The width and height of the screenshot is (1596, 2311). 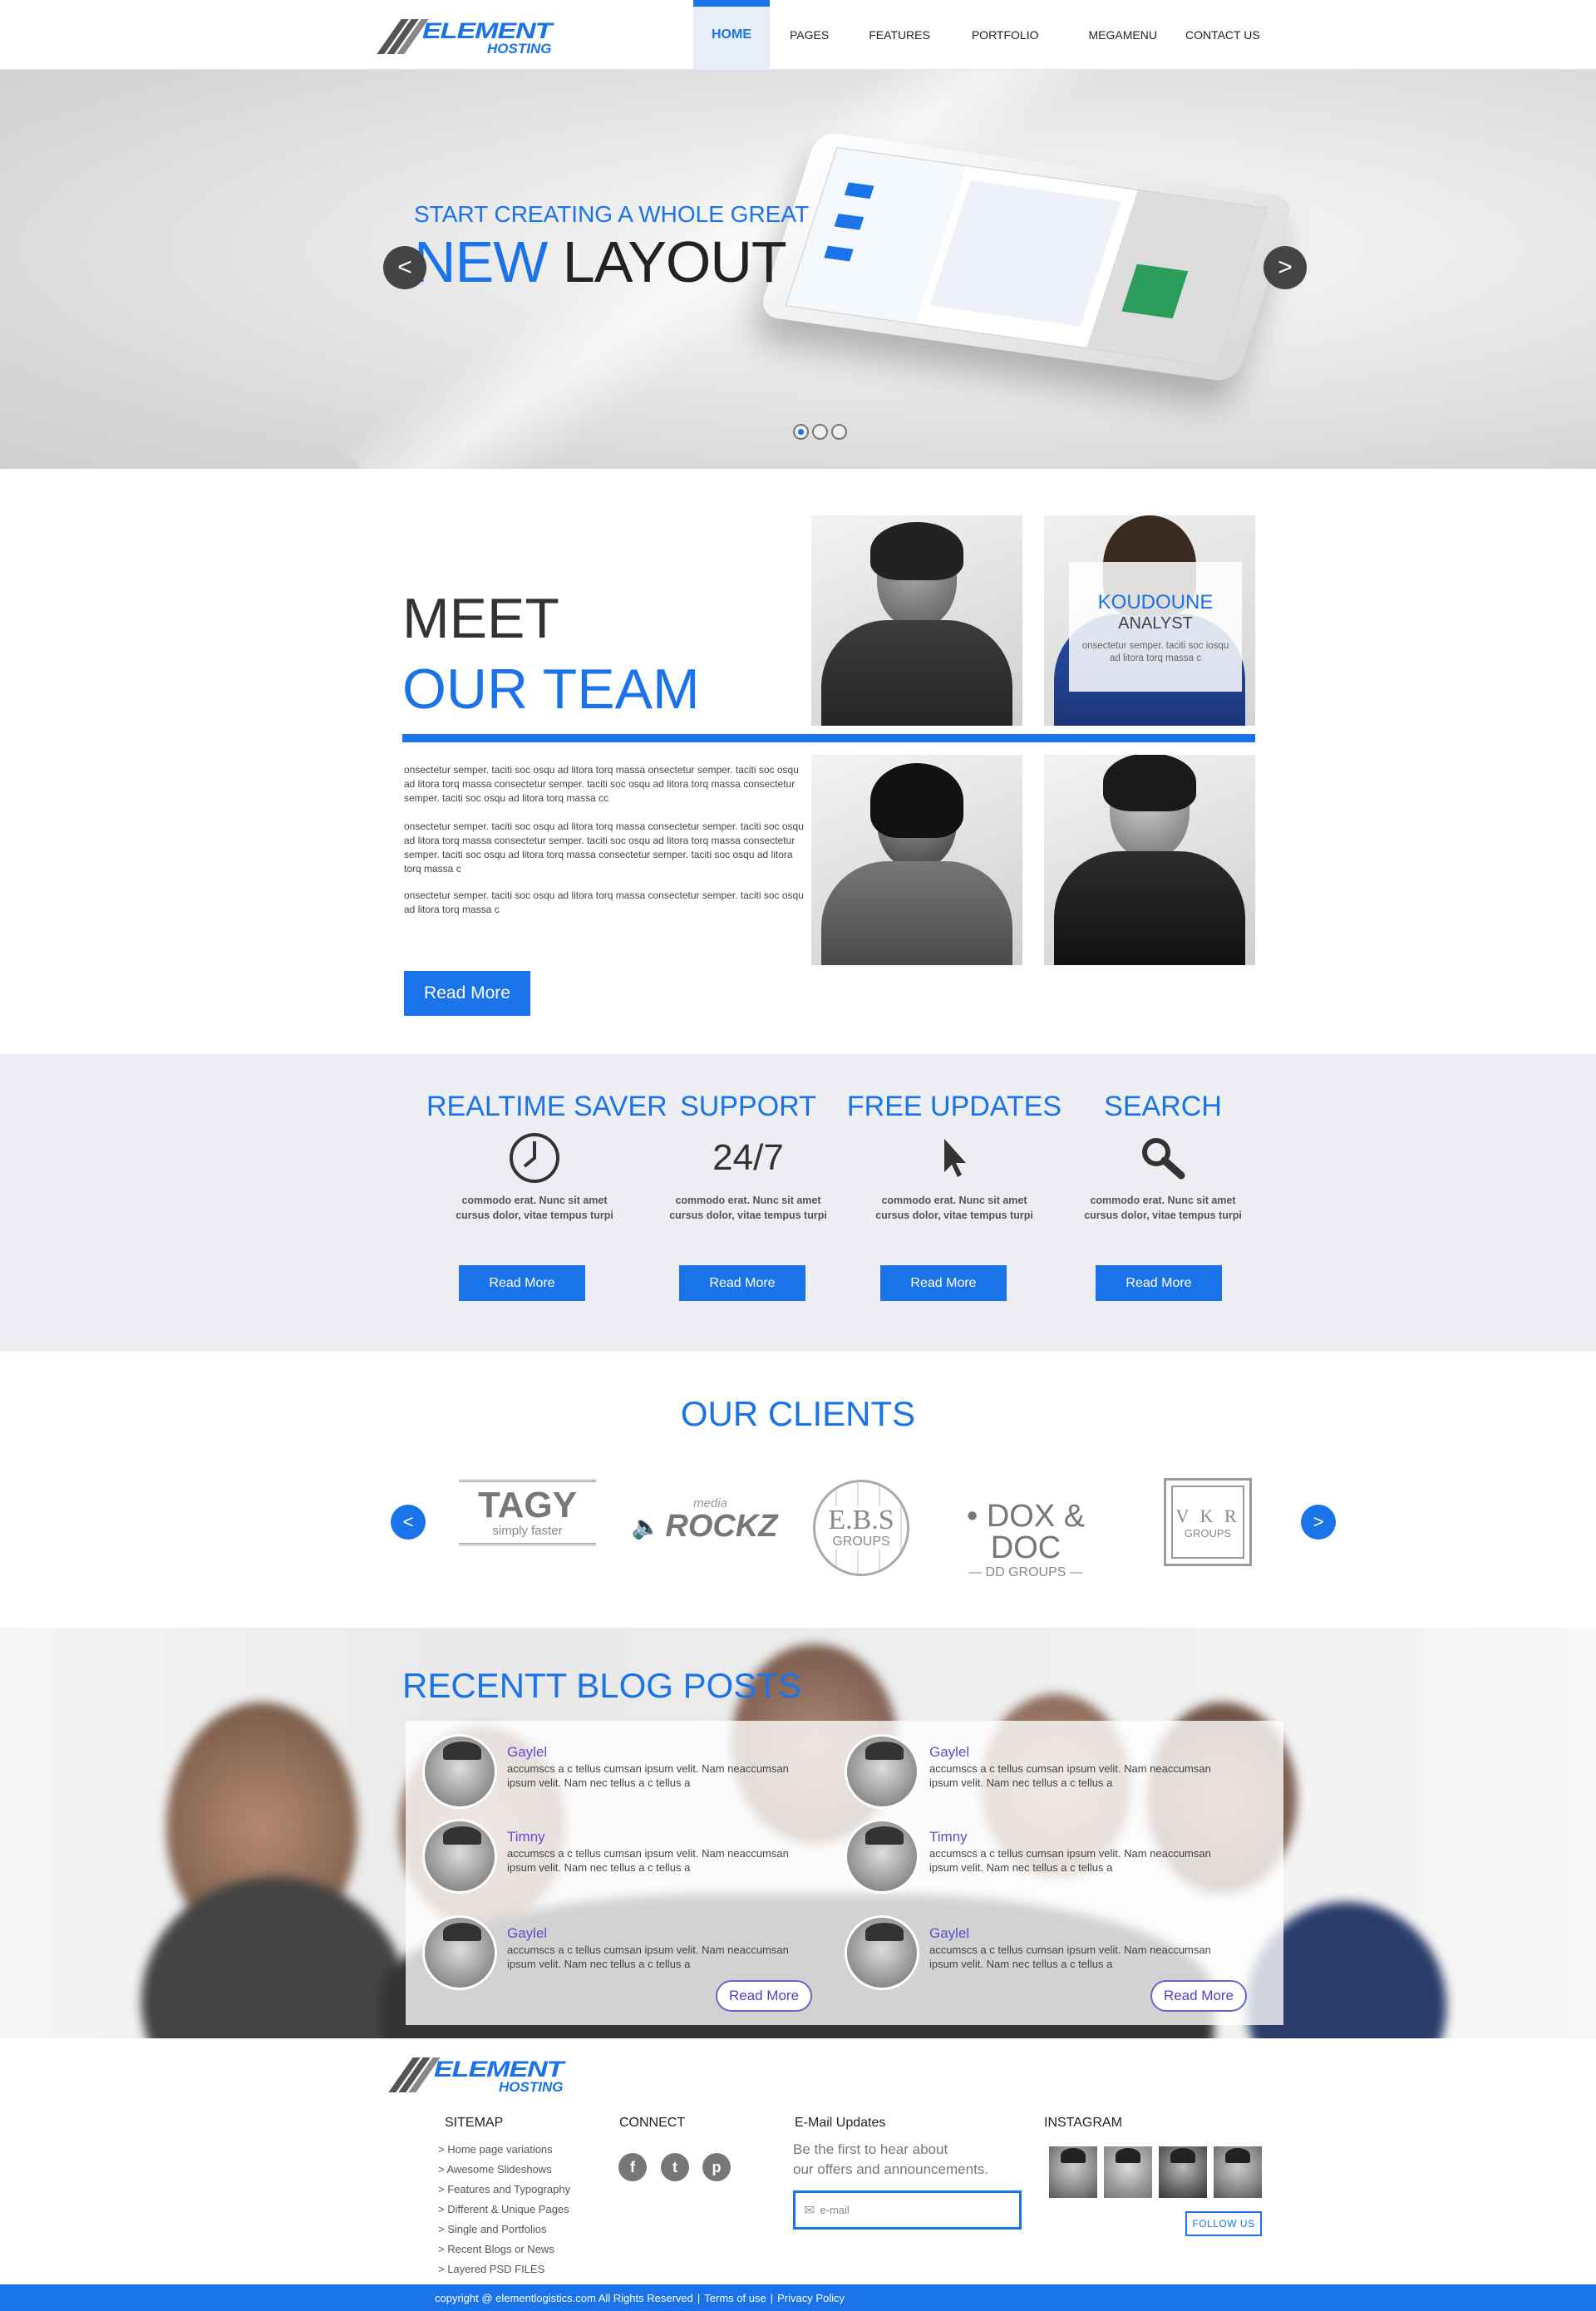 What do you see at coordinates (504, 2190) in the screenshot?
I see `sitemap-link: > Features and Typography` at bounding box center [504, 2190].